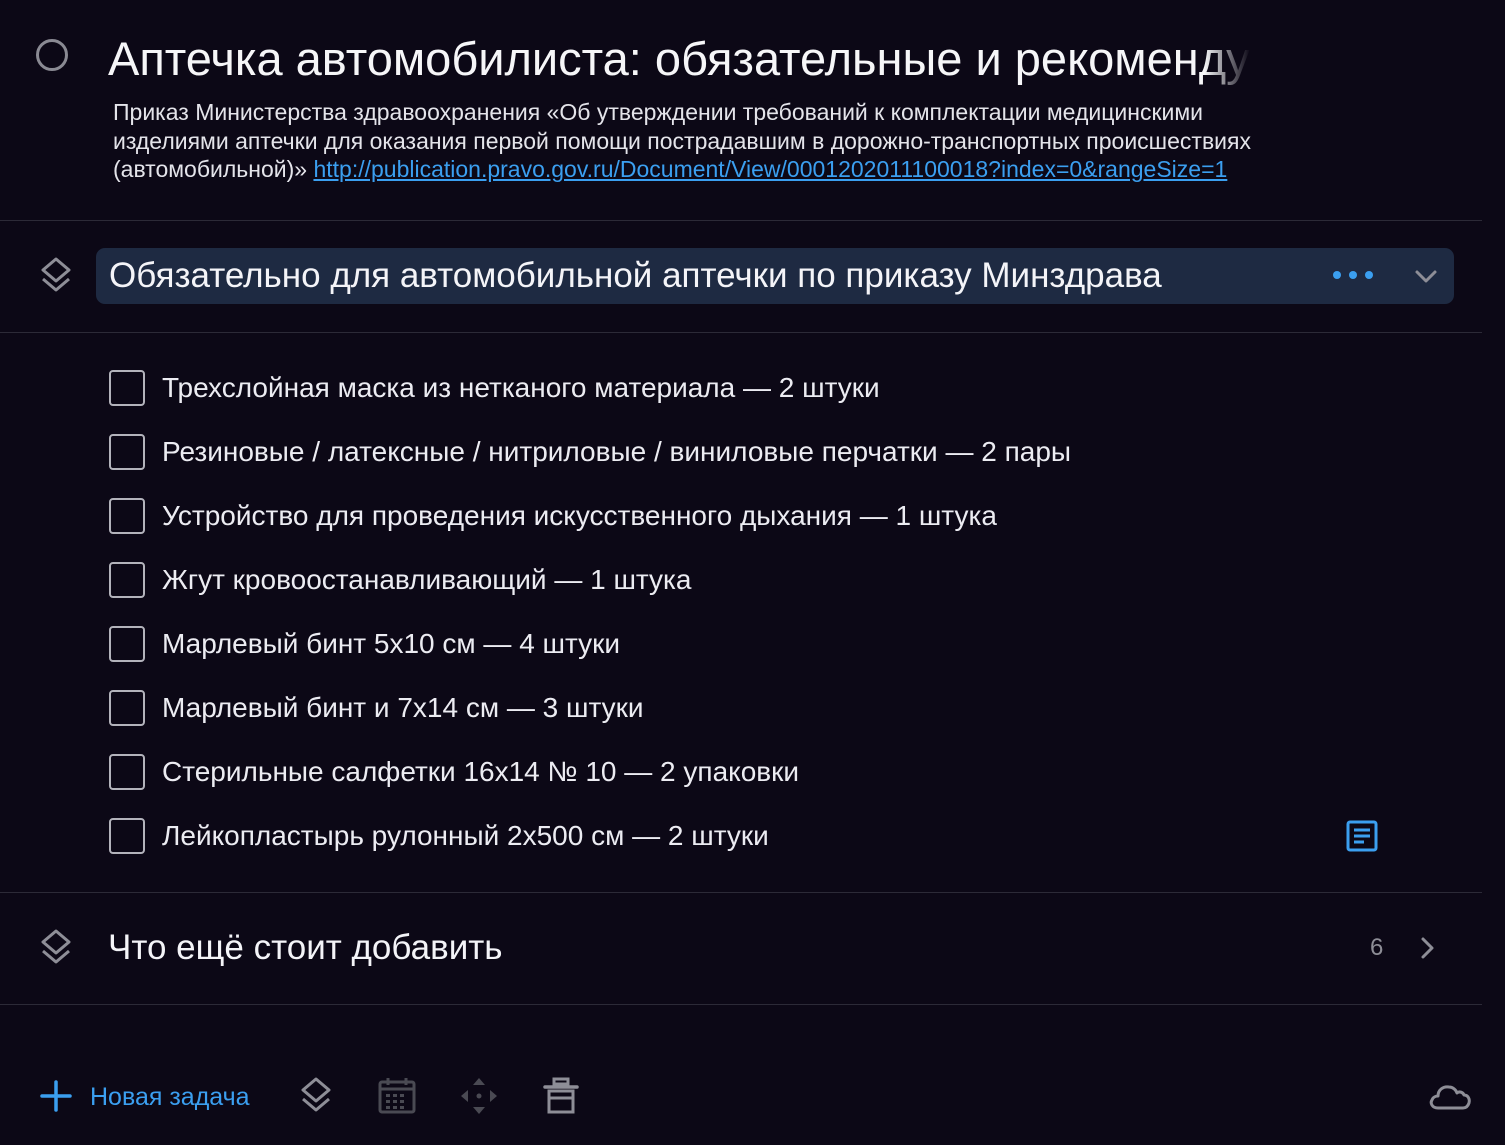 Image resolution: width=1505 pixels, height=1145 pixels. I want to click on trash-icon, so click(561, 1096).